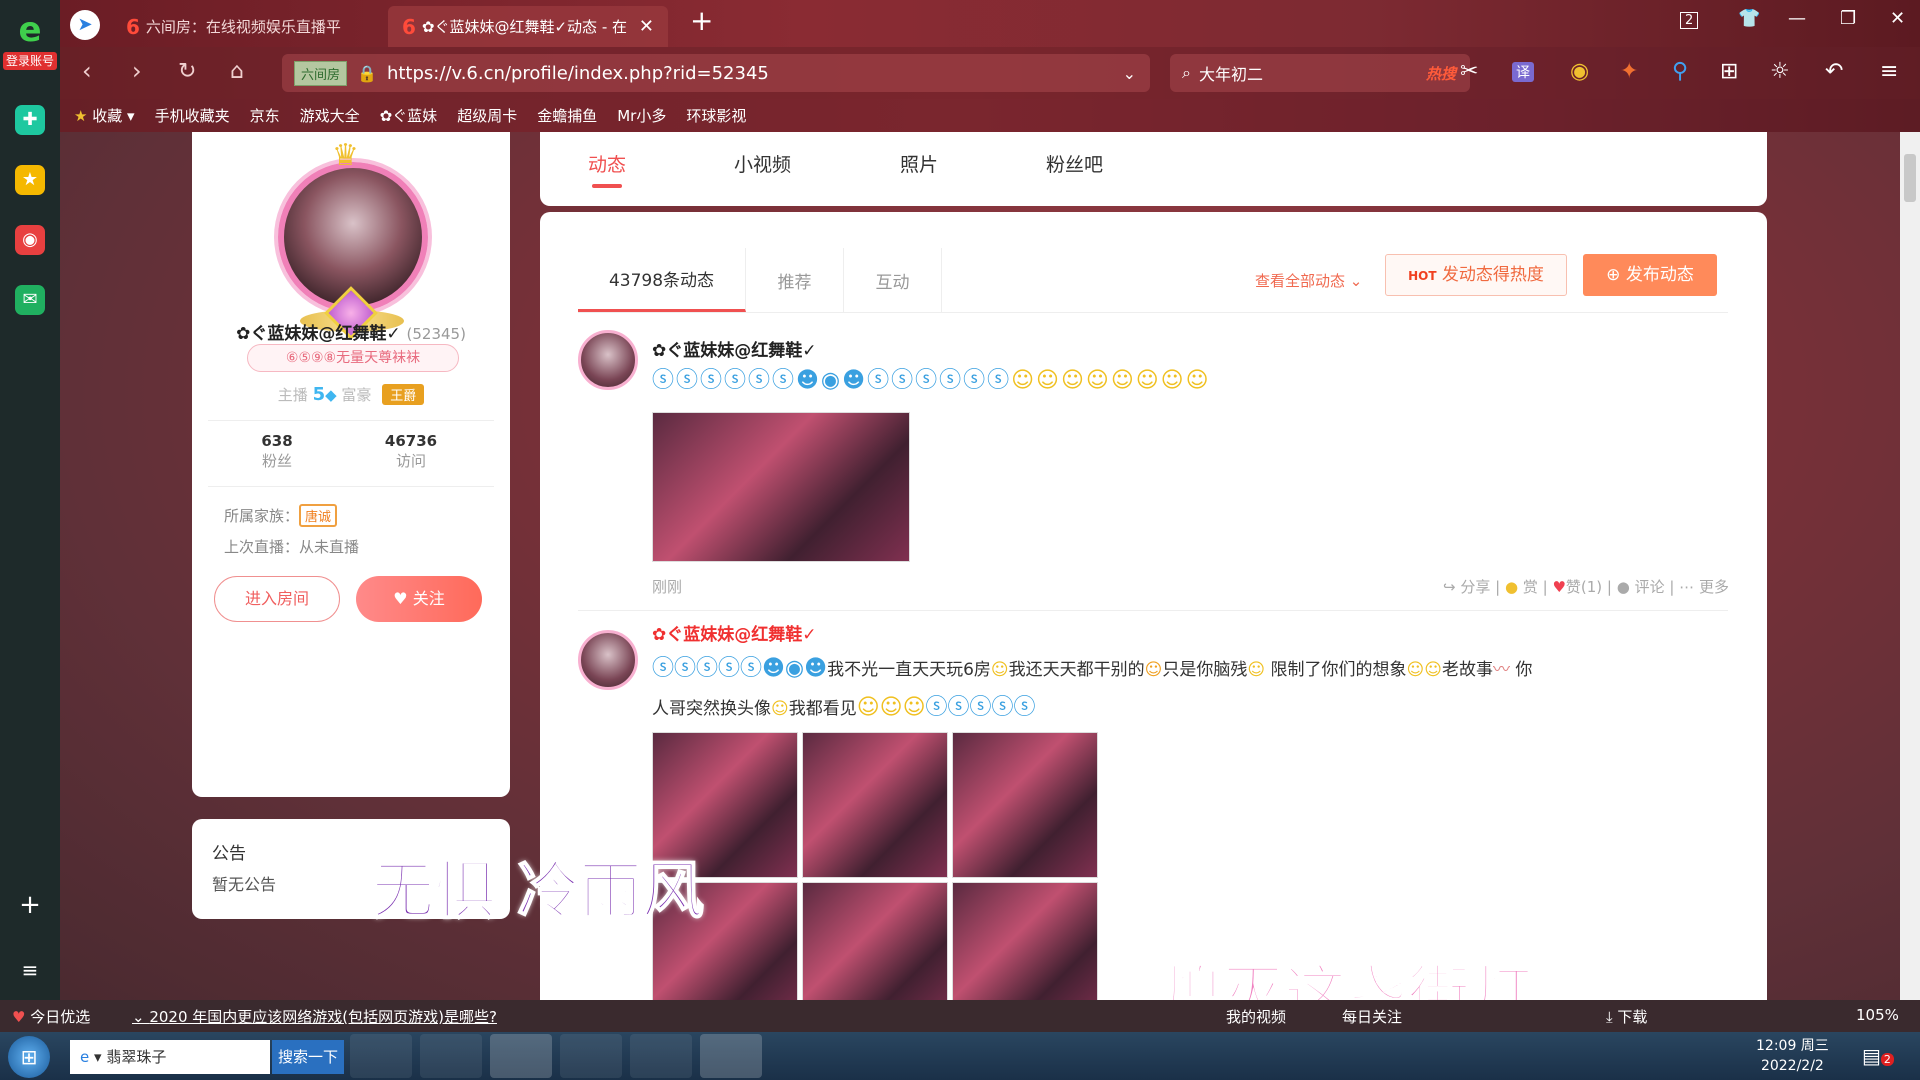  What do you see at coordinates (931, 380) in the screenshot?
I see `emoji-row: ⓢⓢⓢⓢⓢⓢ☻◉☻ⓢⓢⓢⓢⓢⓢ☺☺☺☺☺☺☺☺` at bounding box center [931, 380].